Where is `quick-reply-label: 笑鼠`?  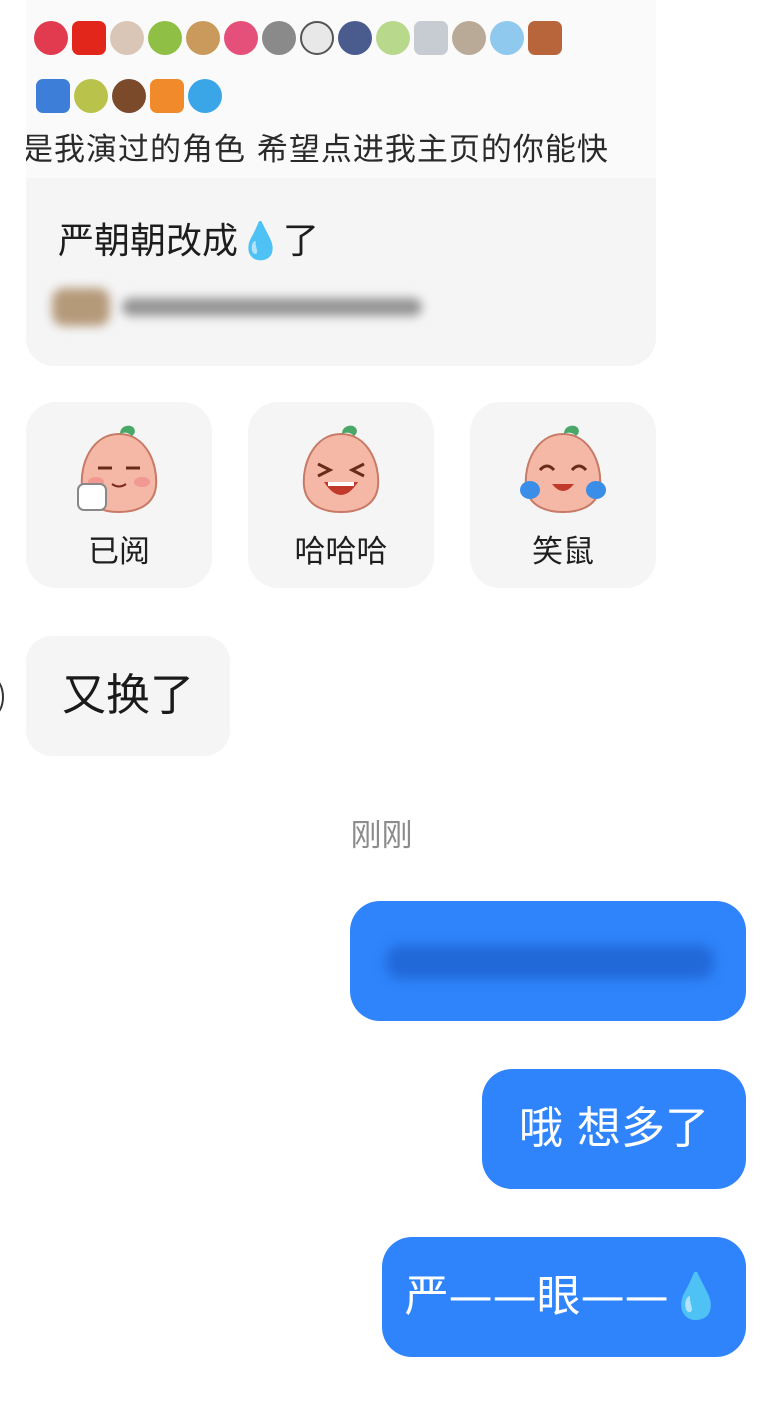 quick-reply-label: 笑鼠 is located at coordinates (563, 552).